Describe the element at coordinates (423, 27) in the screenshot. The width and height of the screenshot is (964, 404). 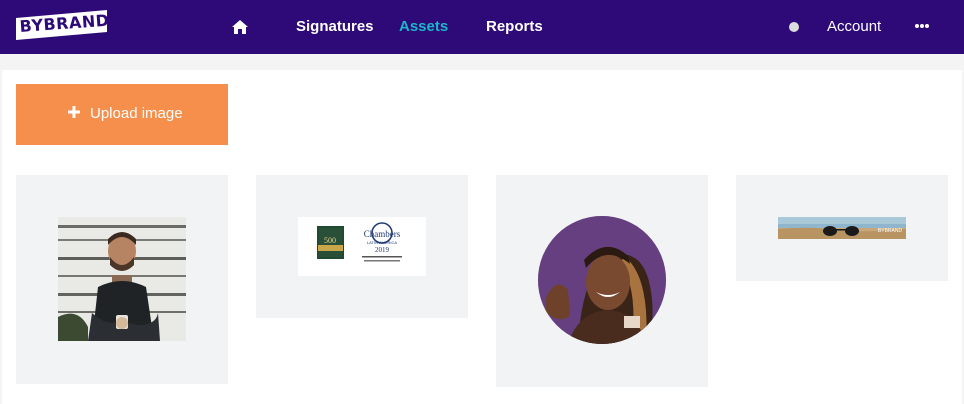
I see `nav-assets: Assets` at that location.